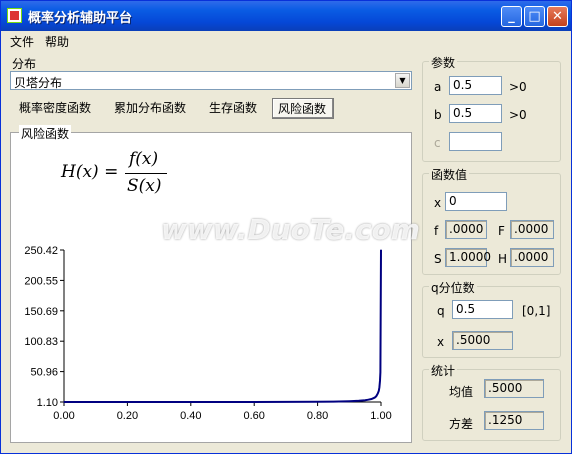 The height and width of the screenshot is (454, 572). I want to click on menu-help: 帮助, so click(57, 41).